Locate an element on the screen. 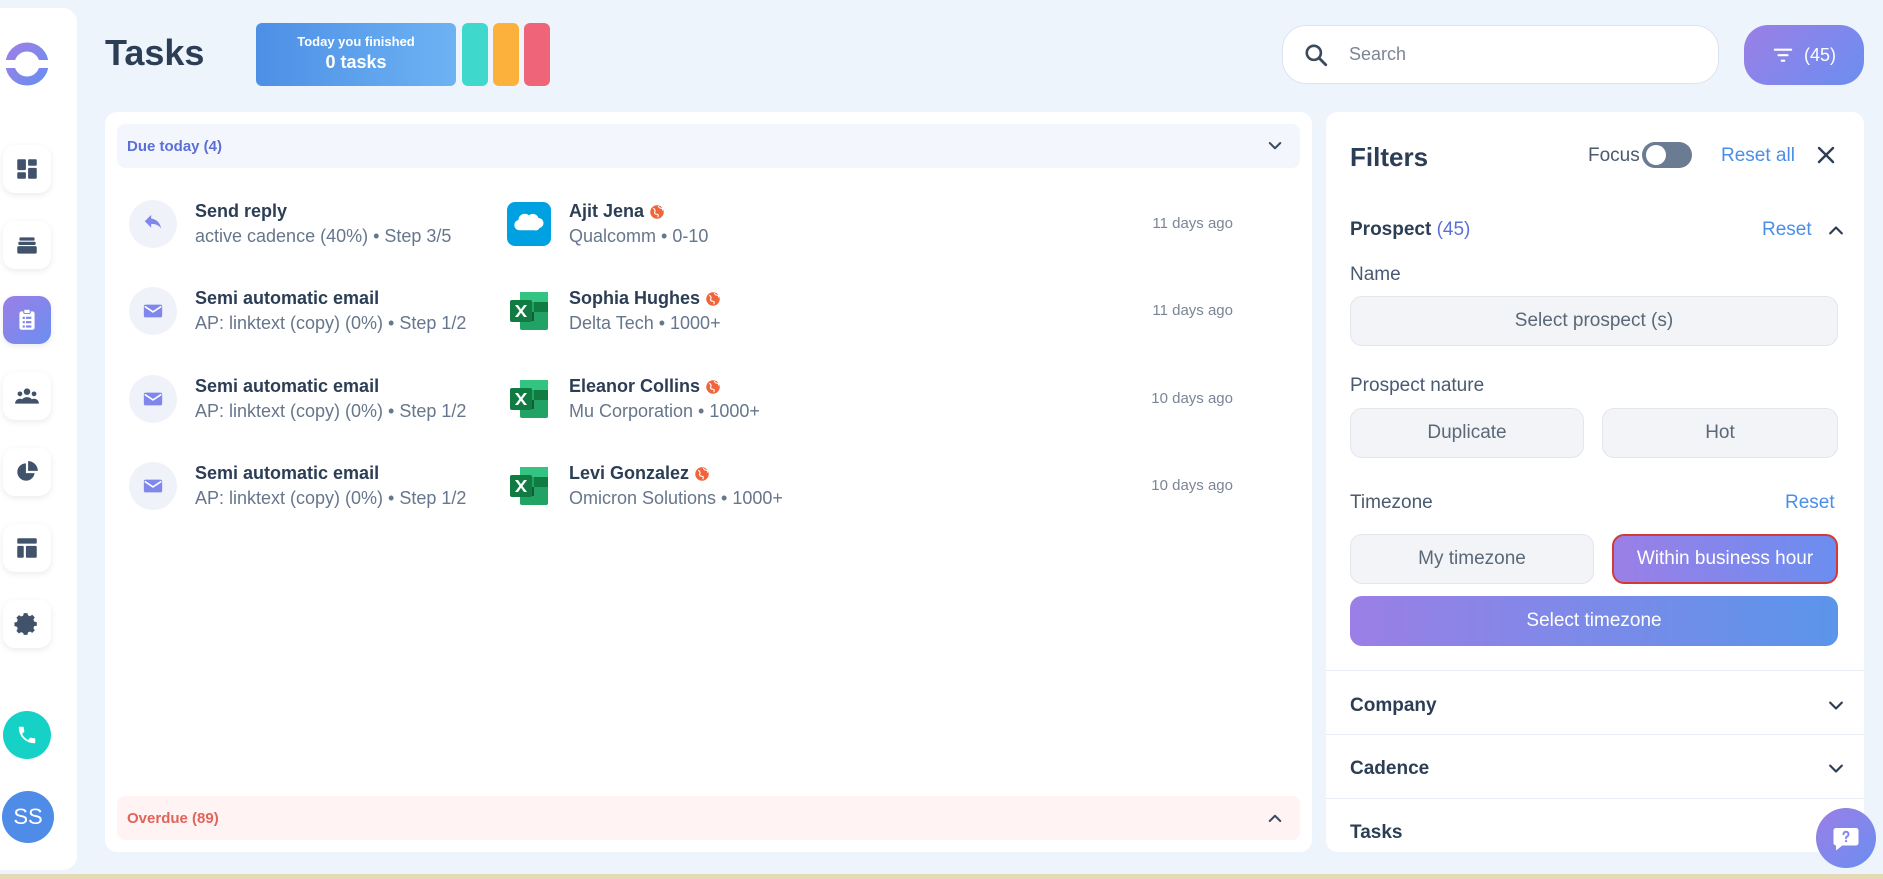 This screenshot has height=879, width=1883. prospect-name-text: Eleanor Collins is located at coordinates (635, 386).